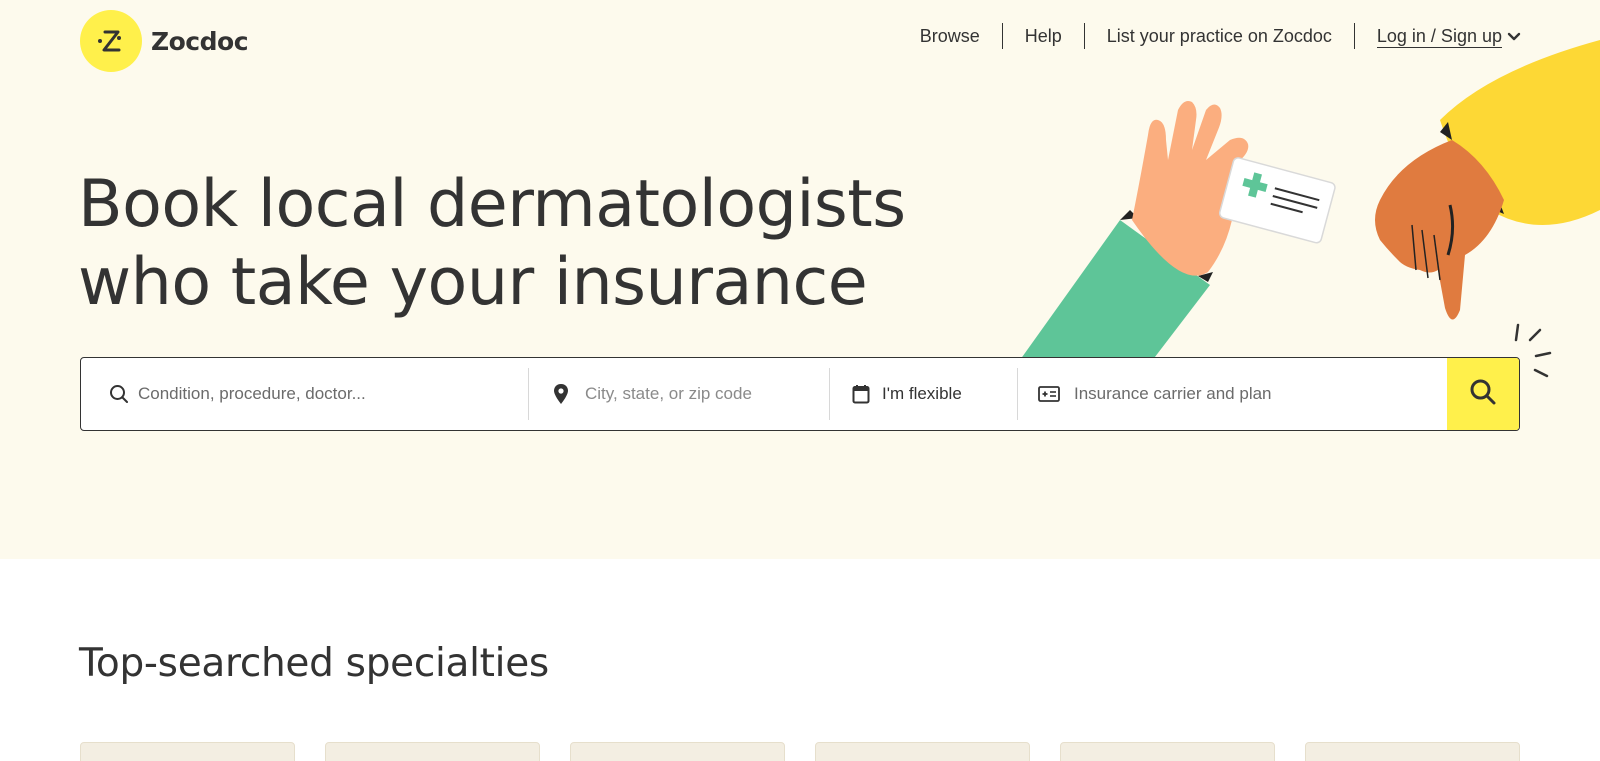  Describe the element at coordinates (668, 393) in the screenshot. I see `location-input-placeholder: City, state, or zip code` at that location.